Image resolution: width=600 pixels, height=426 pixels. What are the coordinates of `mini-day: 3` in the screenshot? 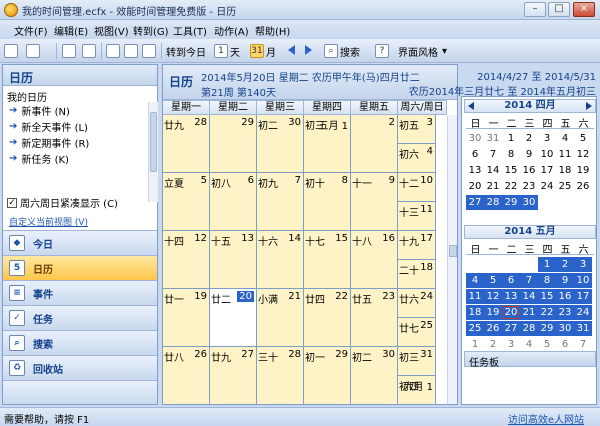 It's located at (583, 264).